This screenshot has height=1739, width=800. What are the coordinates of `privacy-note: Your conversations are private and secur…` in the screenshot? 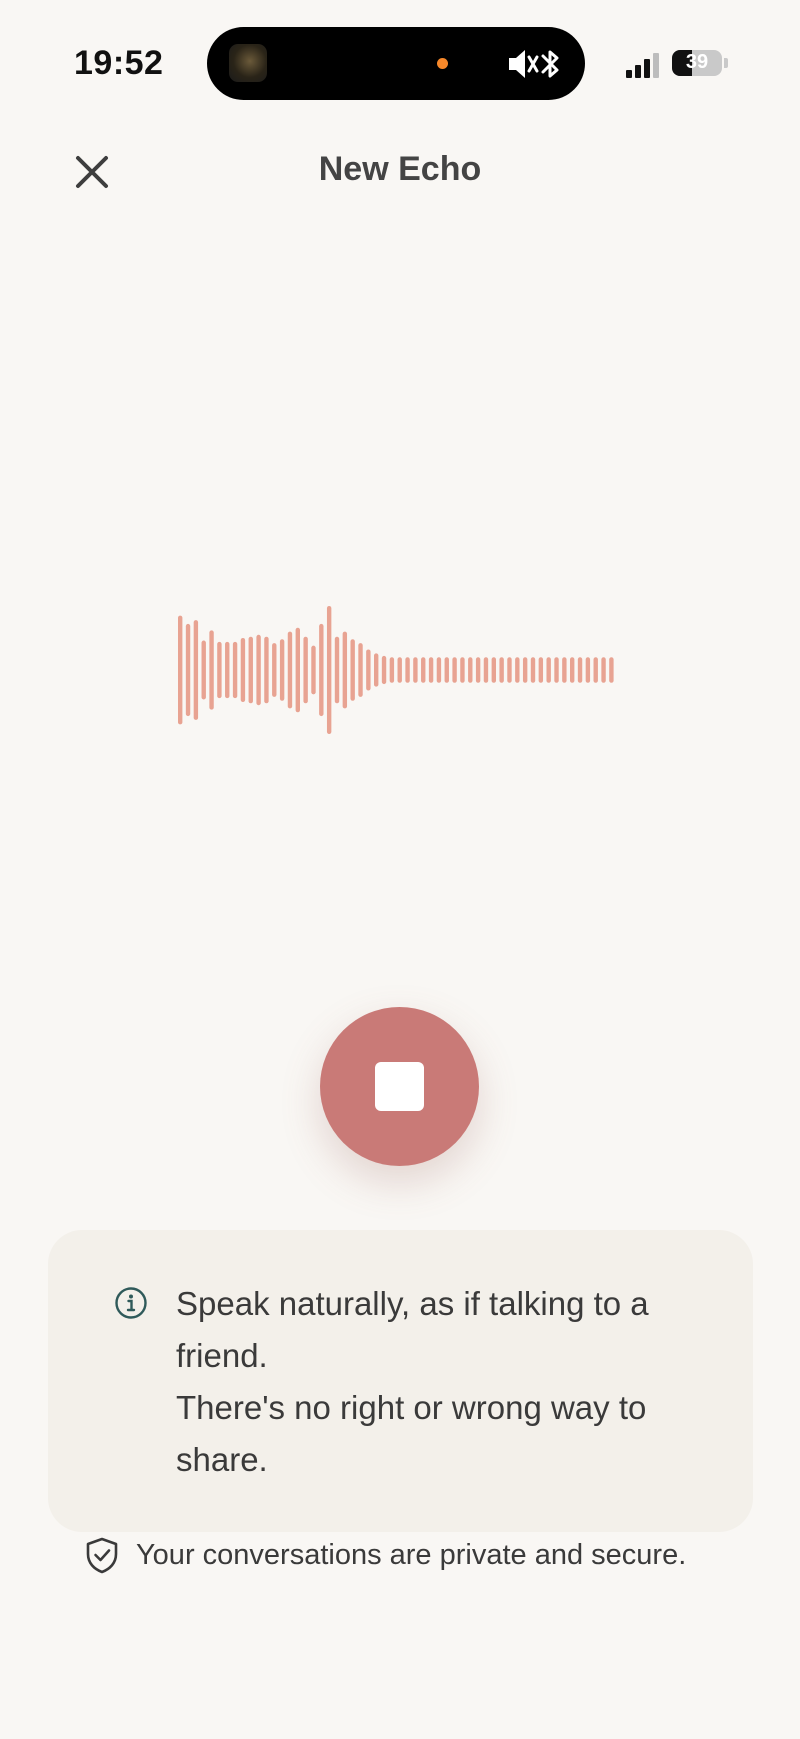 It's located at (385, 1555).